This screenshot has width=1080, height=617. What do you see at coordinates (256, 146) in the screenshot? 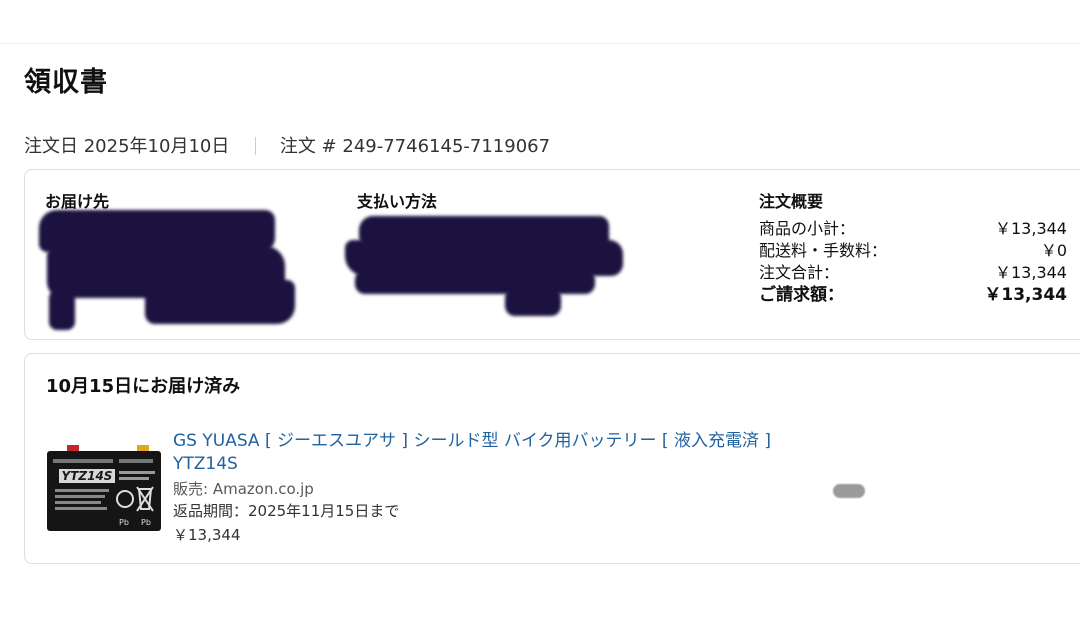
I see `order-info-separator` at bounding box center [256, 146].